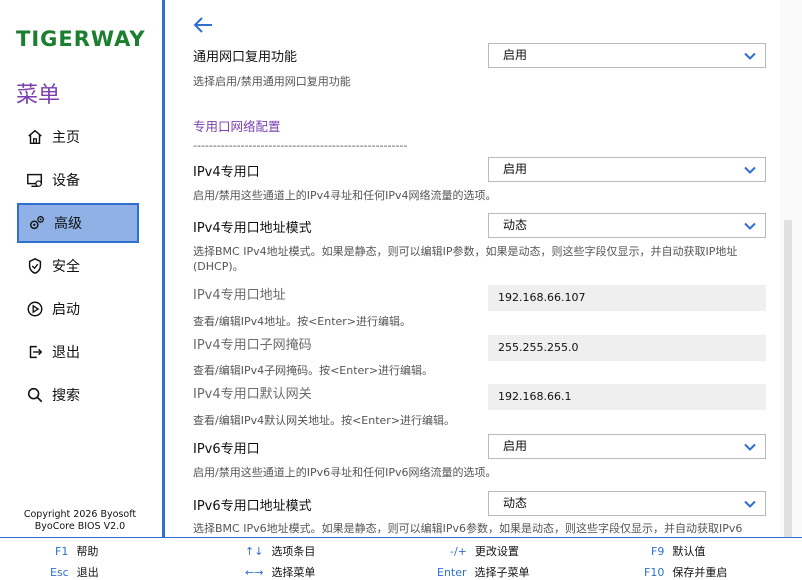 The image size is (802, 580). What do you see at coordinates (35, 266) in the screenshot?
I see `shield-icon` at bounding box center [35, 266].